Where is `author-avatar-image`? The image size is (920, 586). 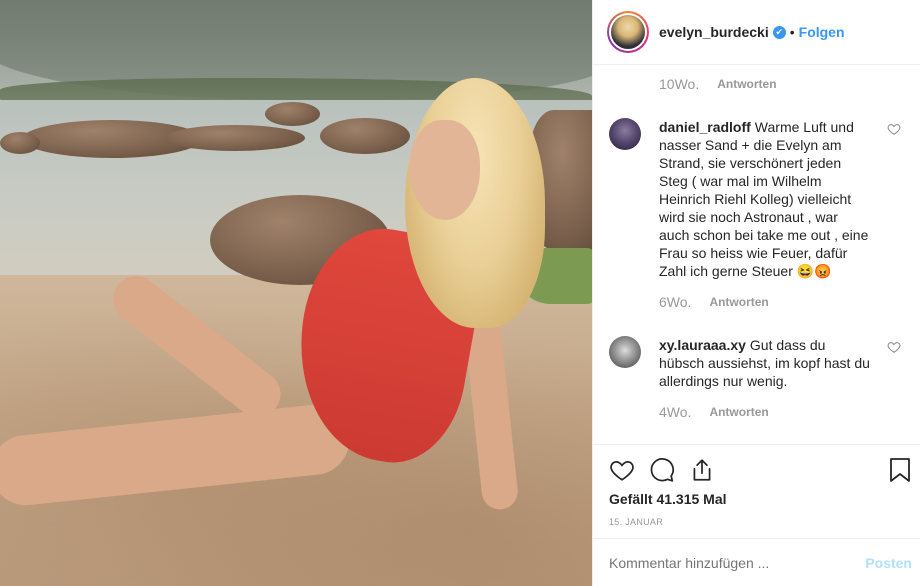
author-avatar-image is located at coordinates (628, 32).